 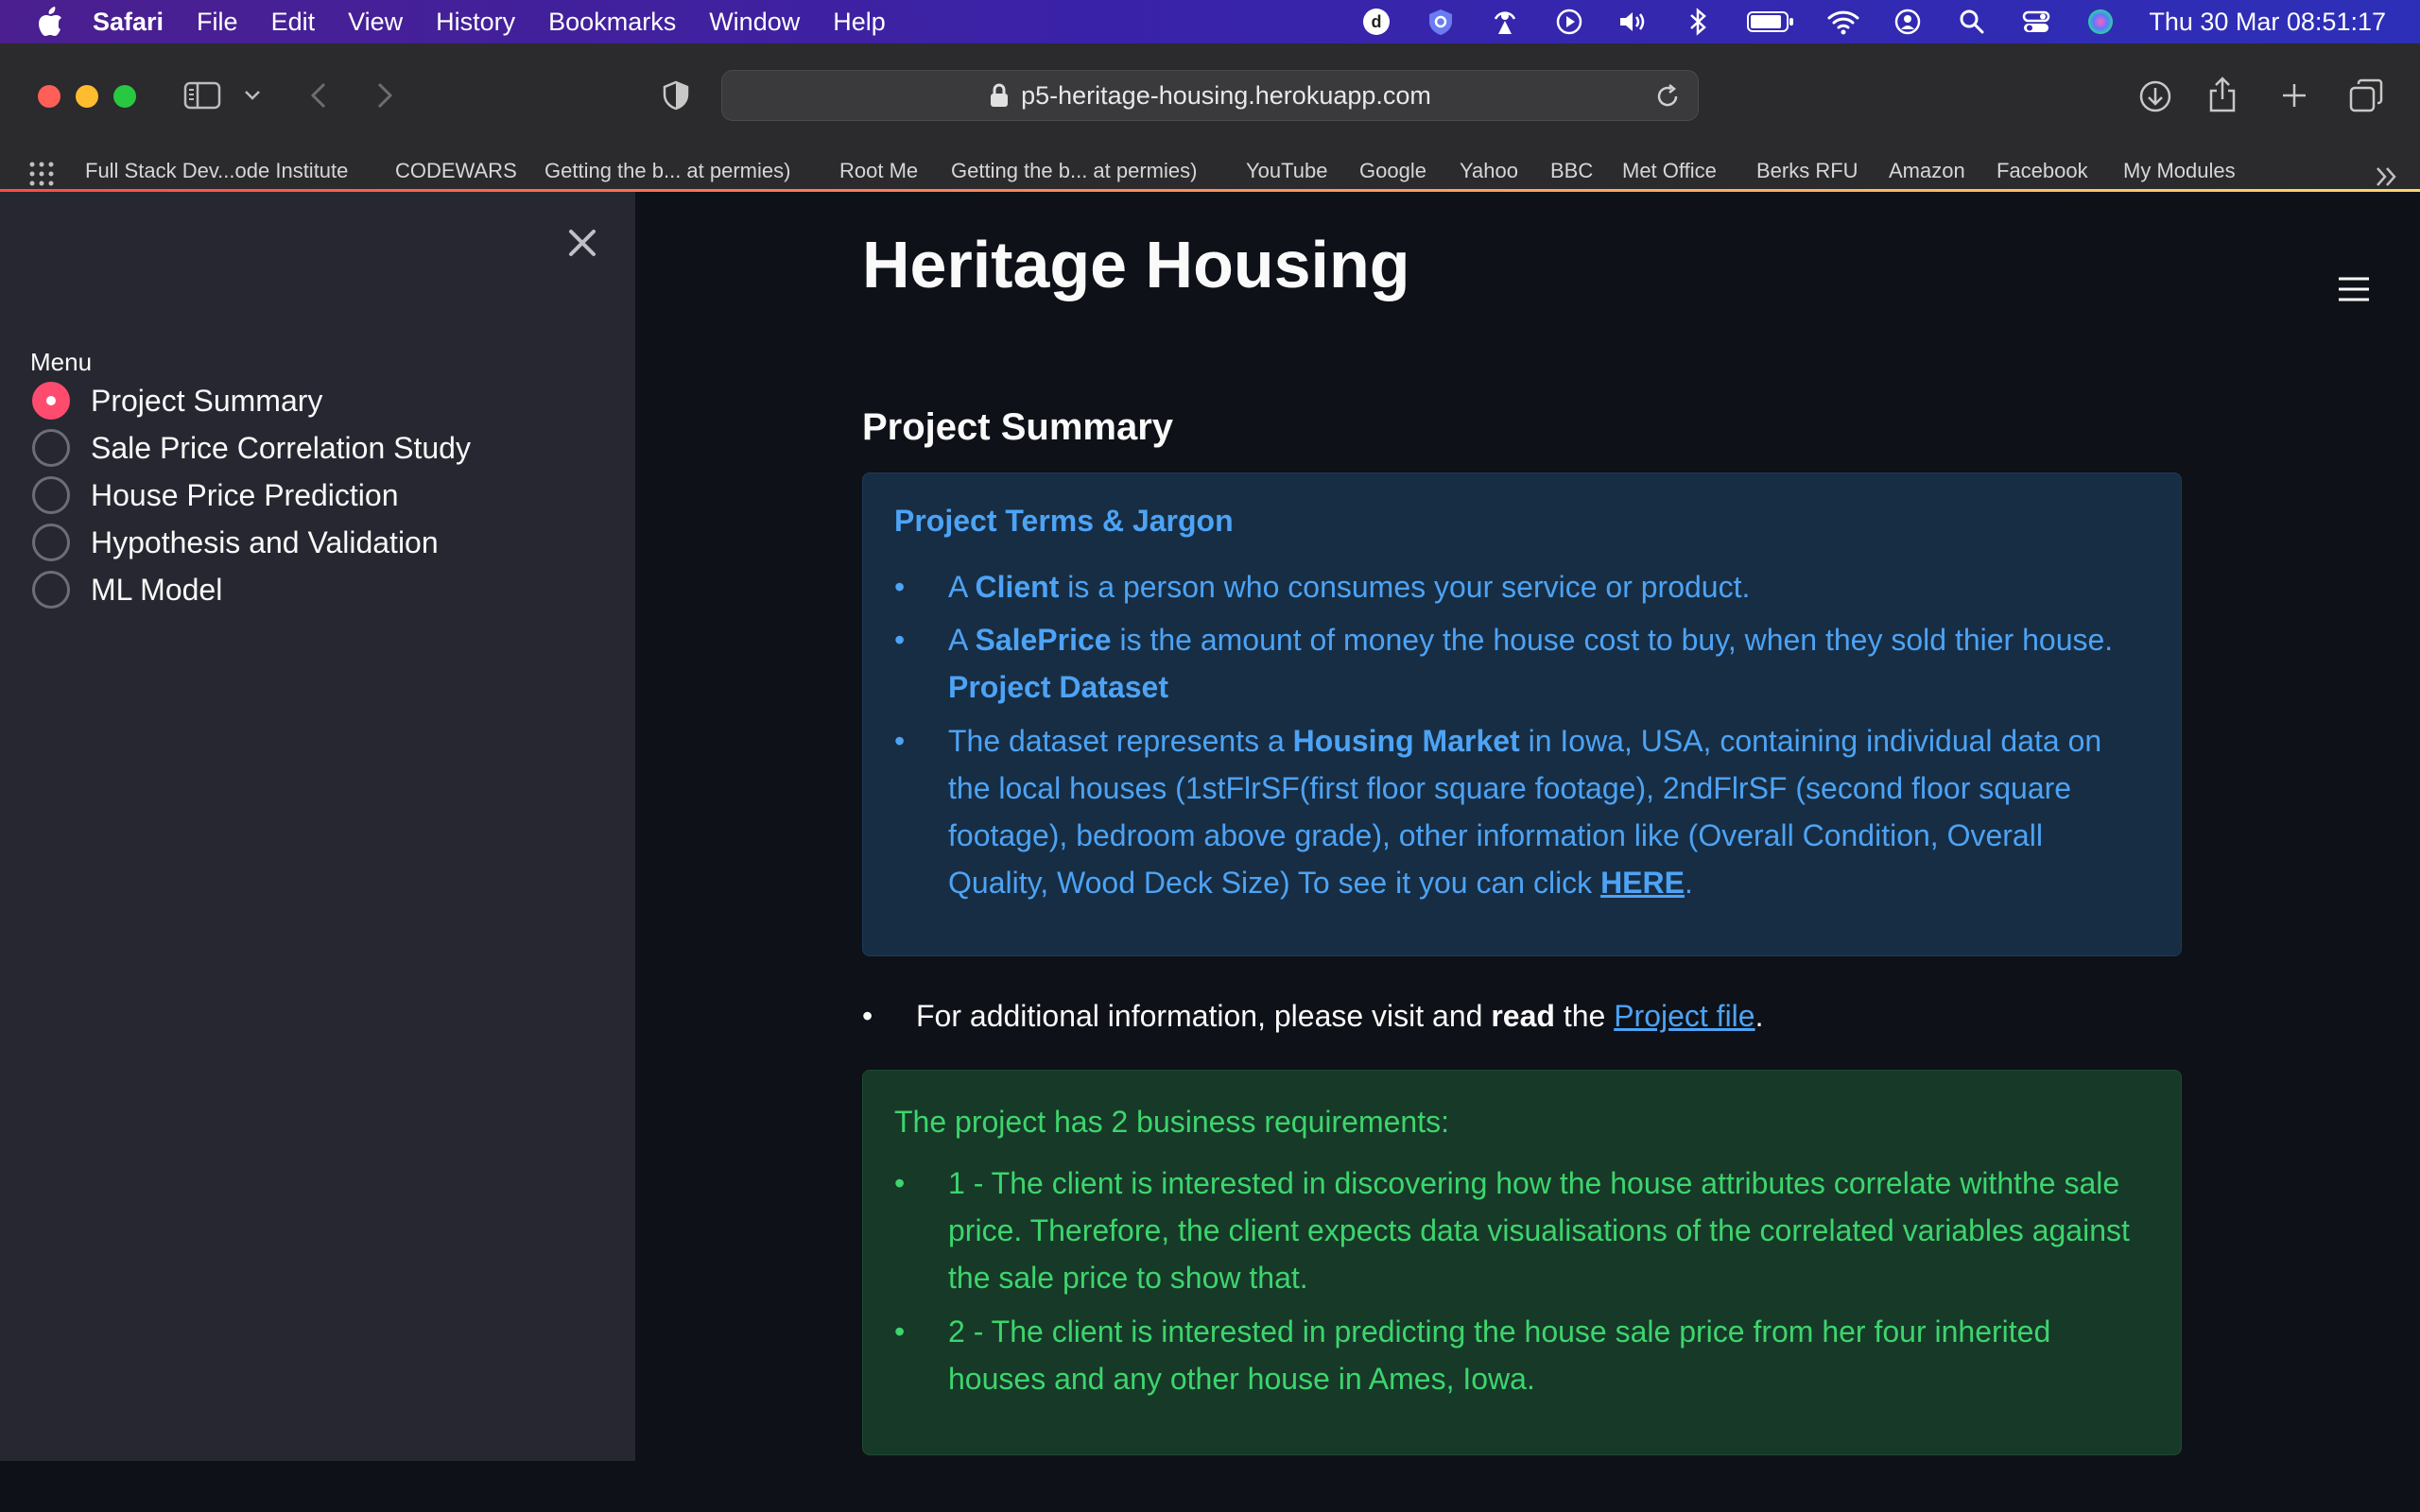 What do you see at coordinates (1770, 22) in the screenshot?
I see `battery-icon` at bounding box center [1770, 22].